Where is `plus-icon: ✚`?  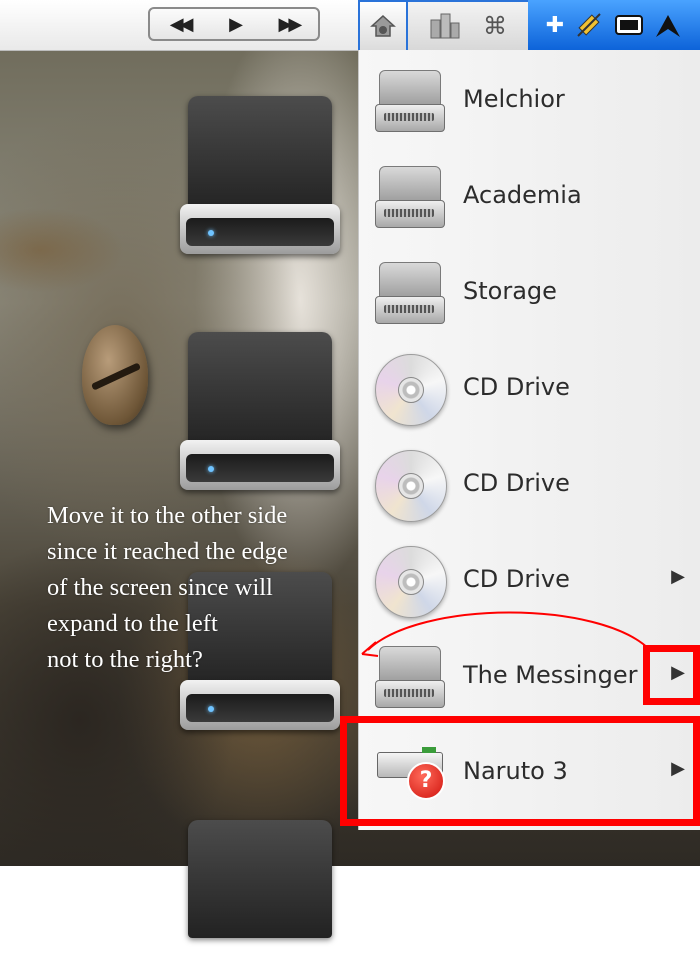
plus-icon: ✚ is located at coordinates (555, 25).